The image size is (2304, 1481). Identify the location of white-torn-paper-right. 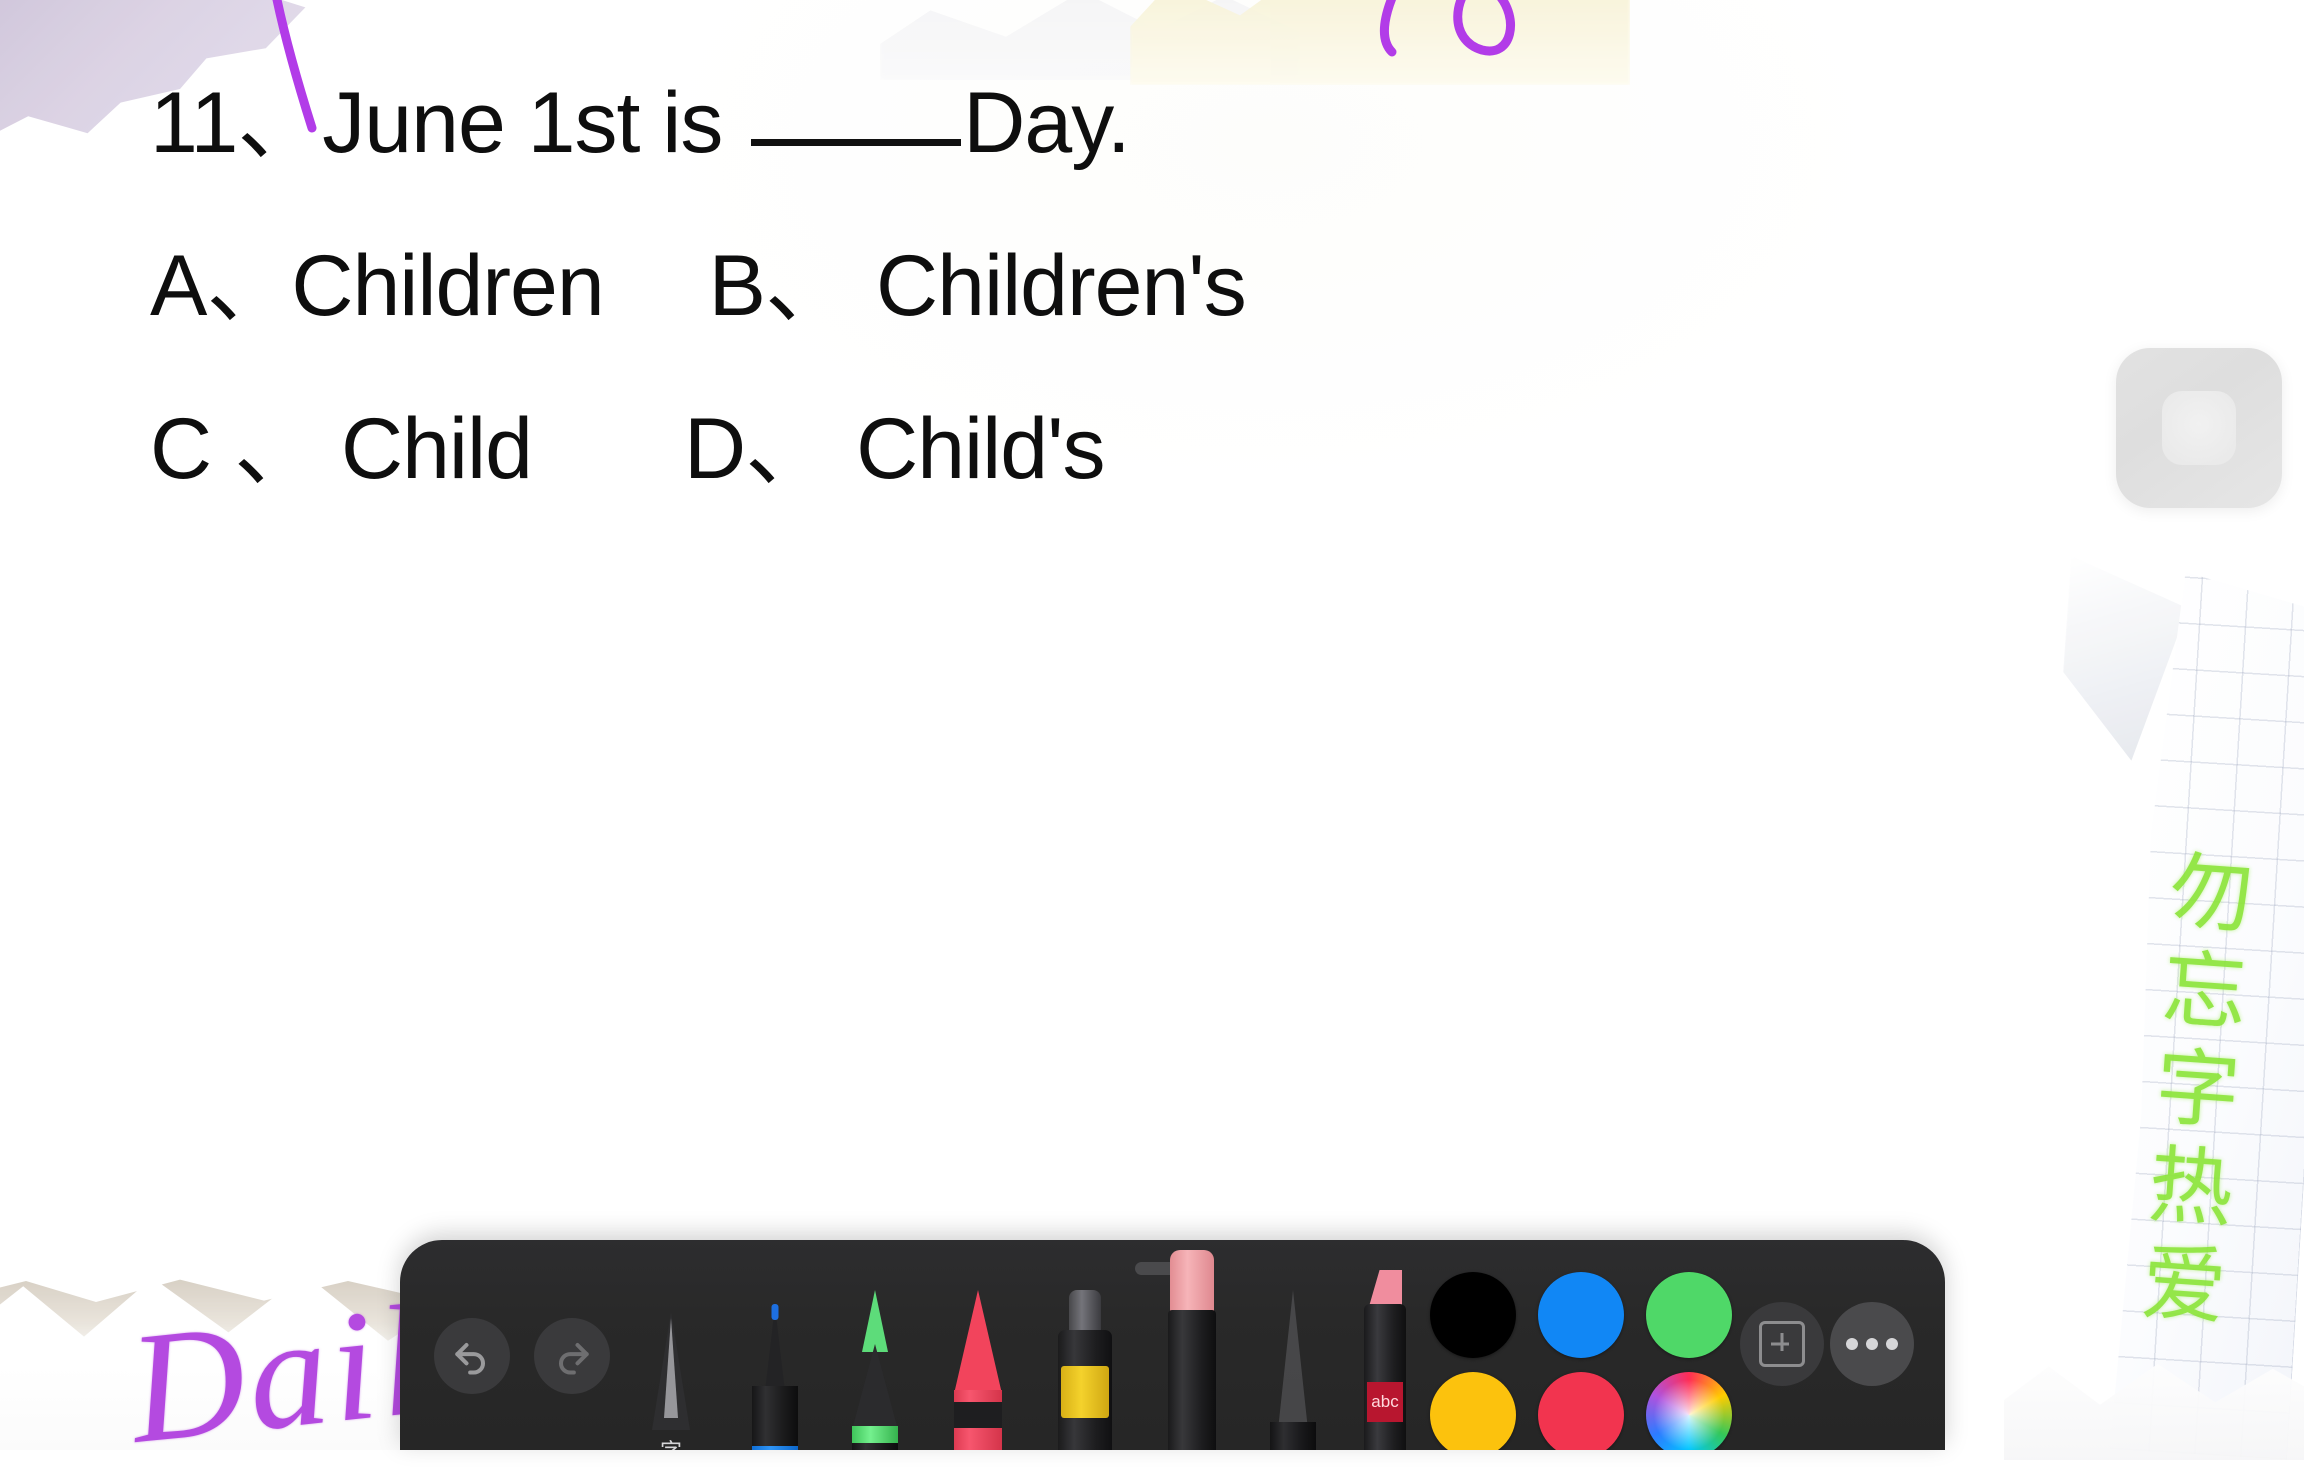
(2154, 1412).